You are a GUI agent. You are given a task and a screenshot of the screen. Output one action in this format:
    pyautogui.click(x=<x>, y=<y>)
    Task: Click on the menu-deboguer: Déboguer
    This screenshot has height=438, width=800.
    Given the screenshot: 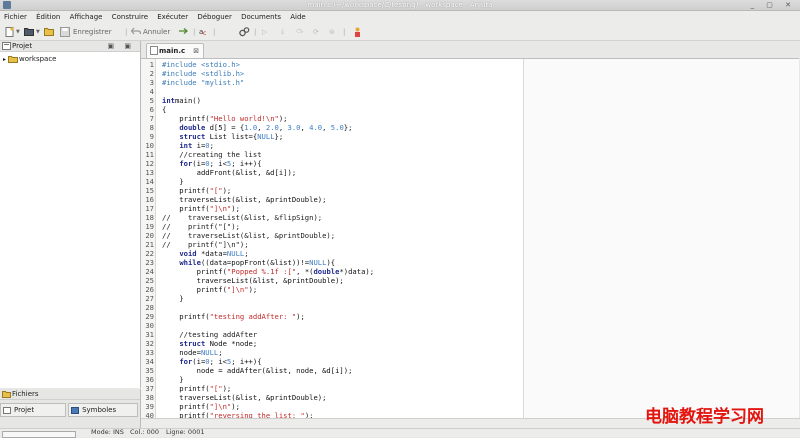 What is the action you would take?
    pyautogui.click(x=214, y=16)
    